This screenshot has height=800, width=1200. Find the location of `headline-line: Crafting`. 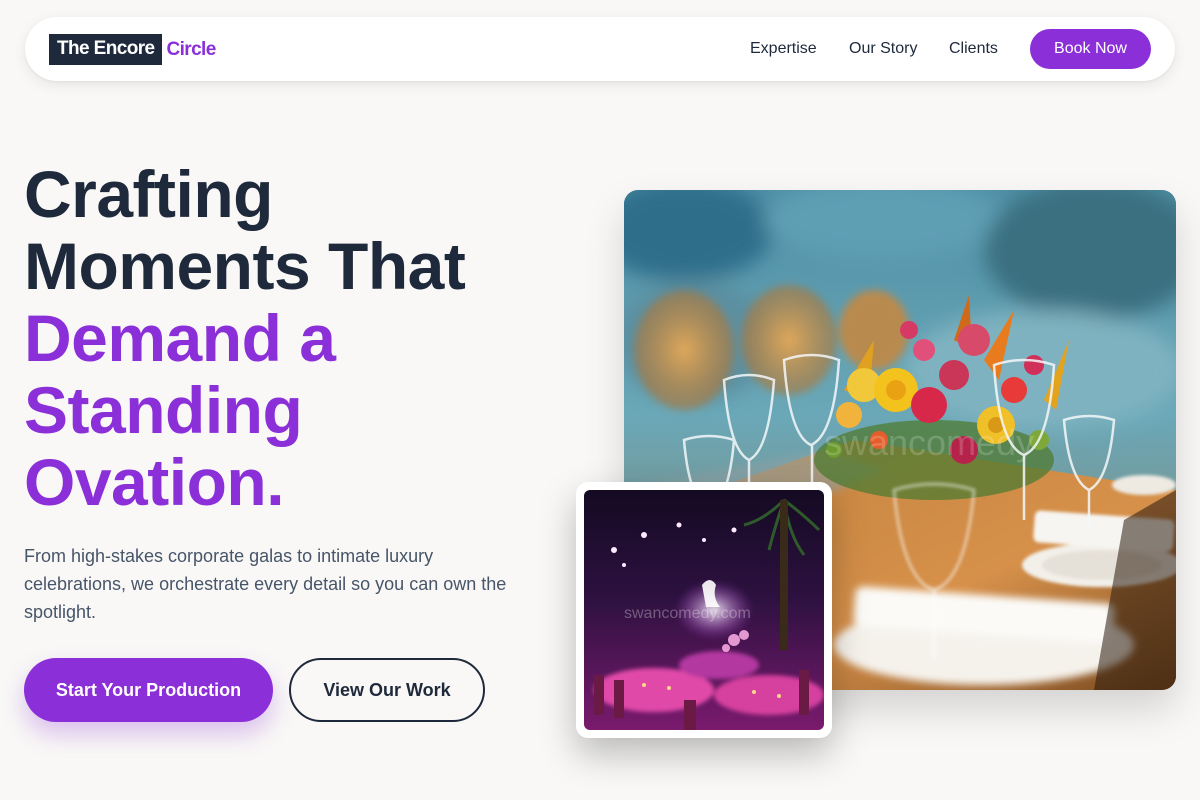

headline-line: Crafting is located at coordinates (148, 194).